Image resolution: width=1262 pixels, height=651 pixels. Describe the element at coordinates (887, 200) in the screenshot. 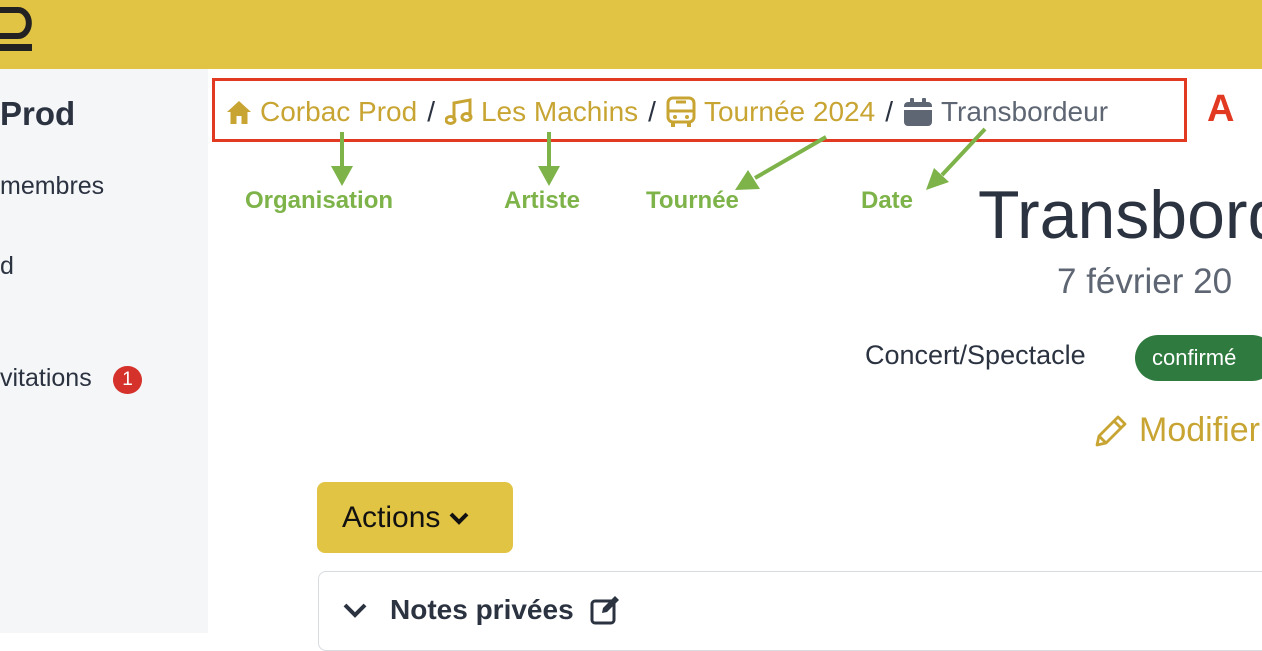

I see `annotation-label-date: Date` at that location.